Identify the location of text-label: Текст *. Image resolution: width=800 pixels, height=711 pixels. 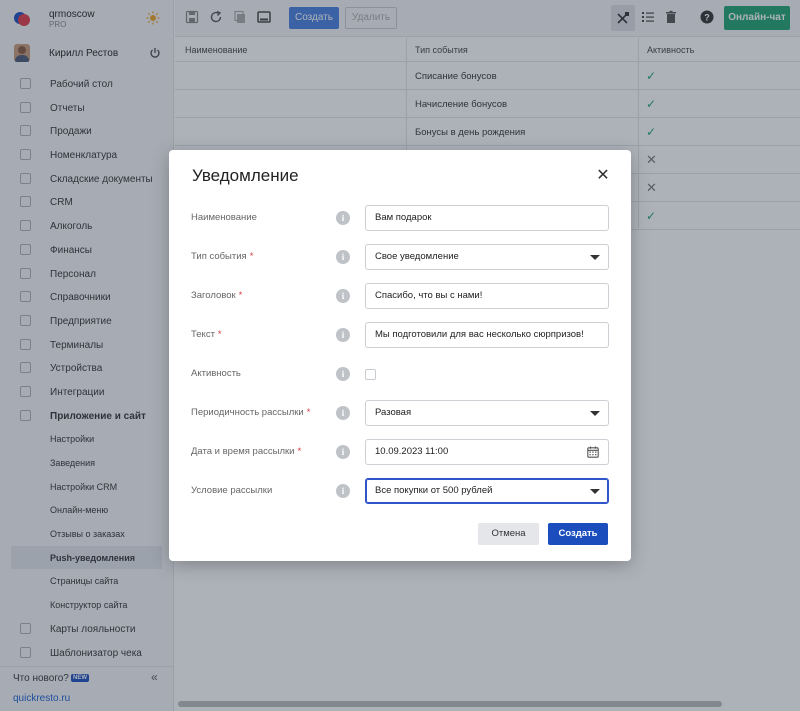
(206, 334).